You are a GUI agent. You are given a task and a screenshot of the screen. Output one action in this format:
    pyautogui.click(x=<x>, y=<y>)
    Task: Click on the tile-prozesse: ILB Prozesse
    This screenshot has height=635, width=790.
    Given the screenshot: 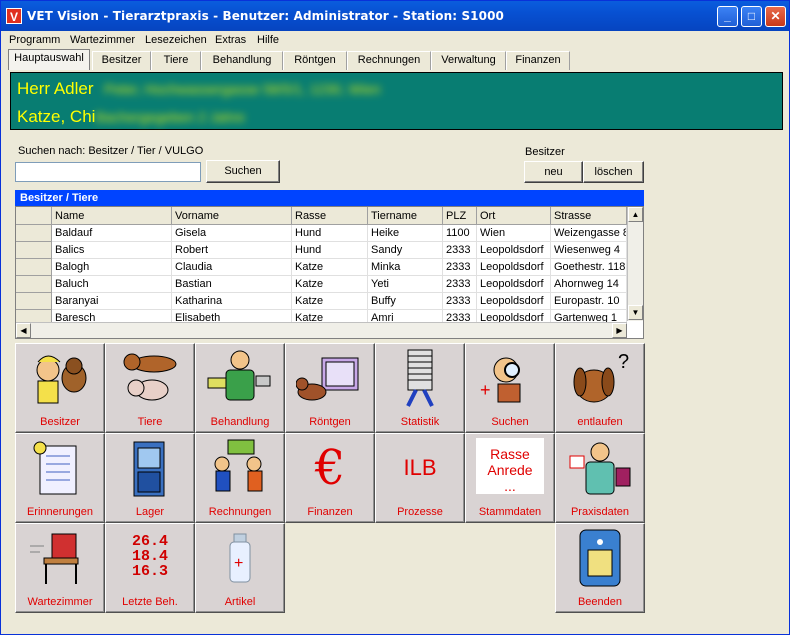 What is the action you would take?
    pyautogui.click(x=420, y=478)
    